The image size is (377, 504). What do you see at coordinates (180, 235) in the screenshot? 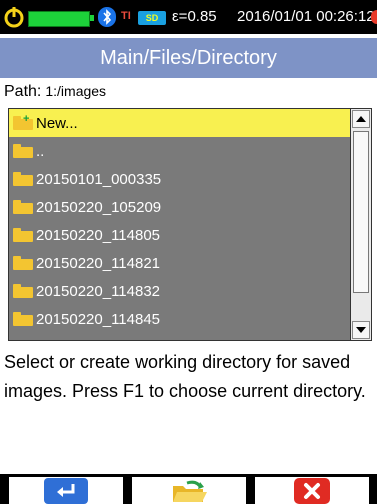
I see `list-item: 20150220_114805` at bounding box center [180, 235].